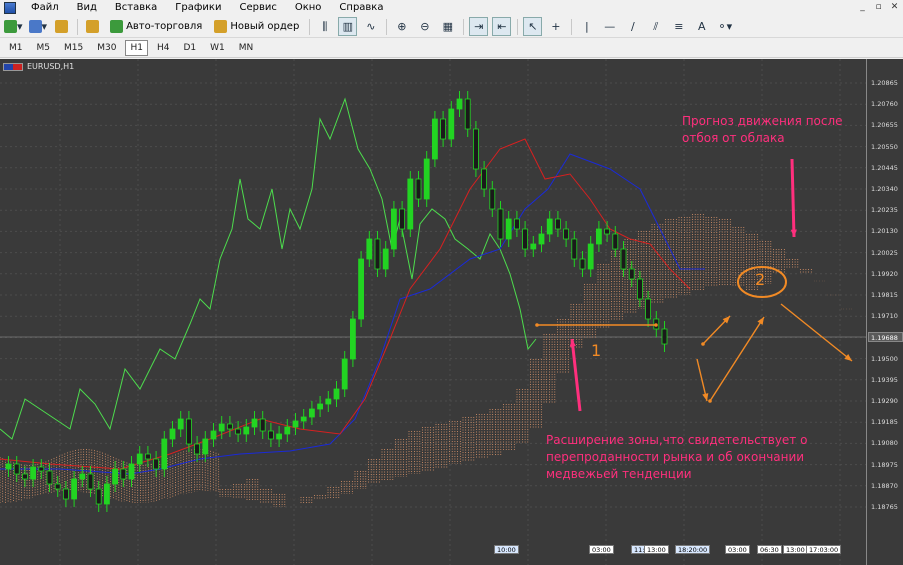 This screenshot has width=903, height=565. What do you see at coordinates (878, 7) in the screenshot?
I see `restore-icon: ▫` at bounding box center [878, 7].